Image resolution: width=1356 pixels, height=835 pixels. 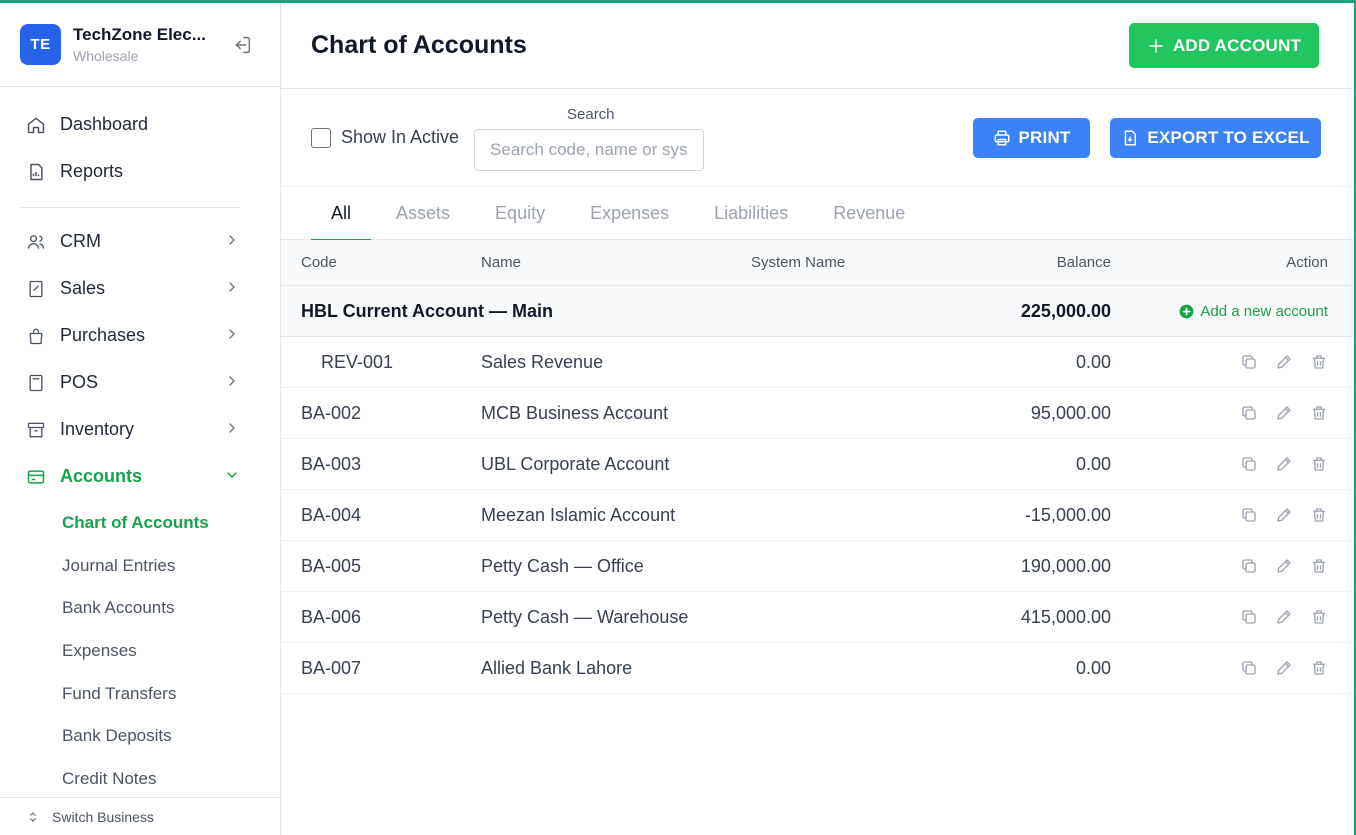 What do you see at coordinates (140, 241) in the screenshot?
I see `sidebar-item-crm: CRM` at bounding box center [140, 241].